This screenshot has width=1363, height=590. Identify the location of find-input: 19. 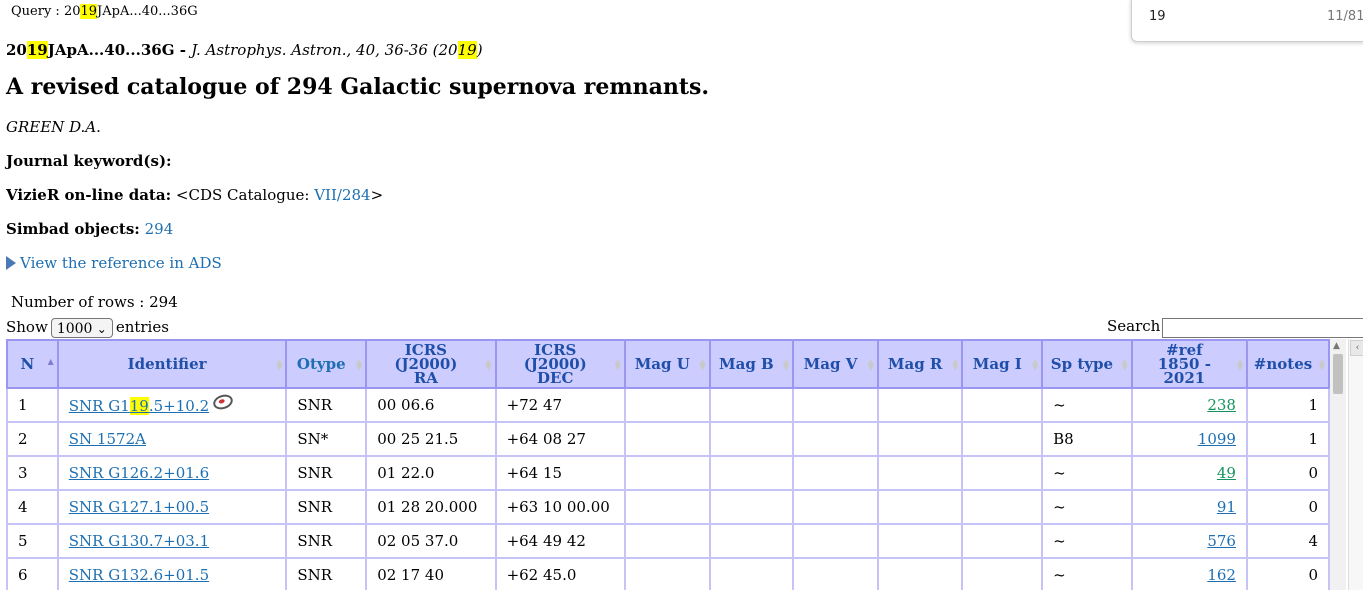
(1157, 16).